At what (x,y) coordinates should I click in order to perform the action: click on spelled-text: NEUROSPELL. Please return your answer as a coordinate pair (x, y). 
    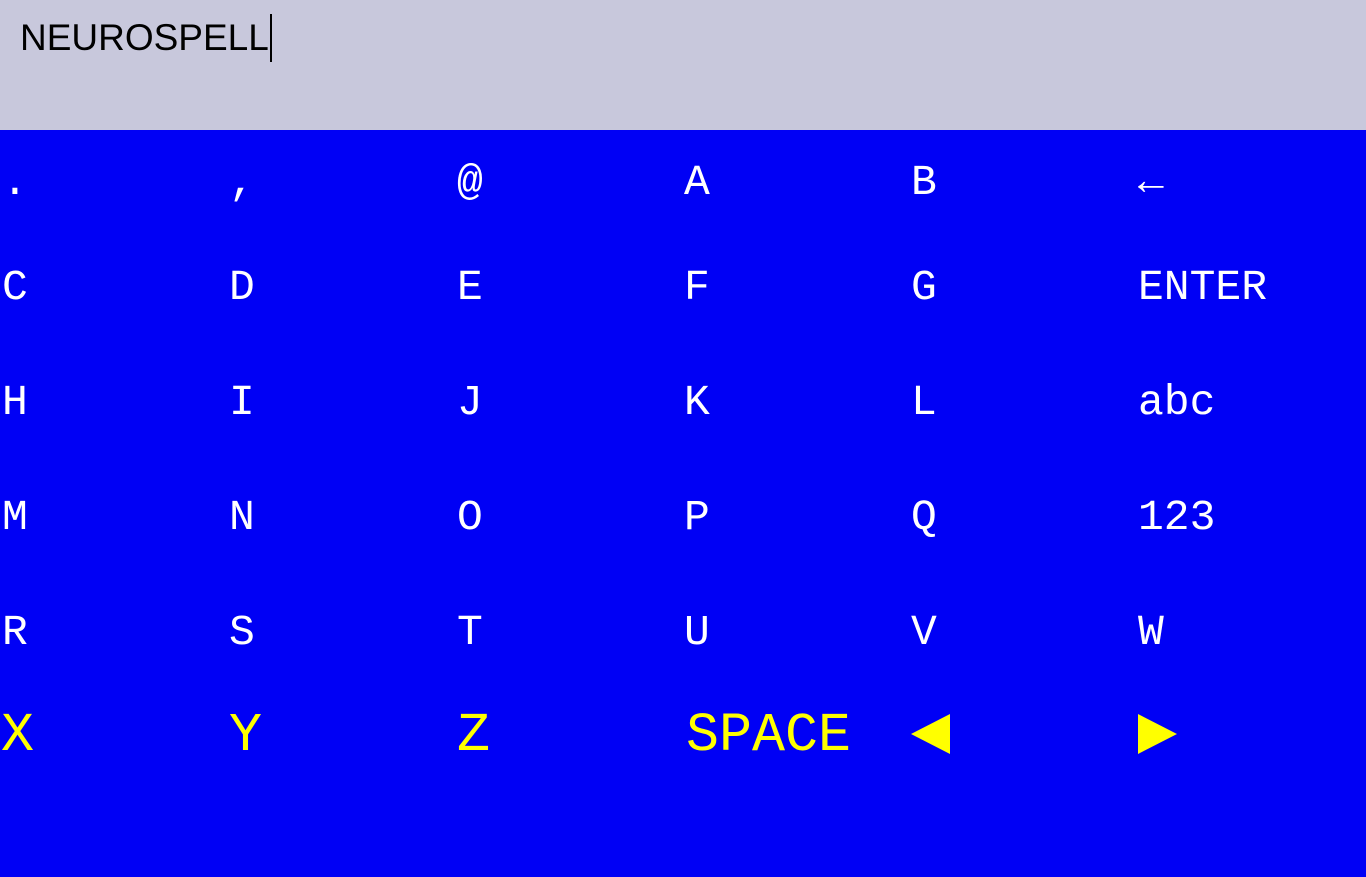
    Looking at the image, I should click on (144, 37).